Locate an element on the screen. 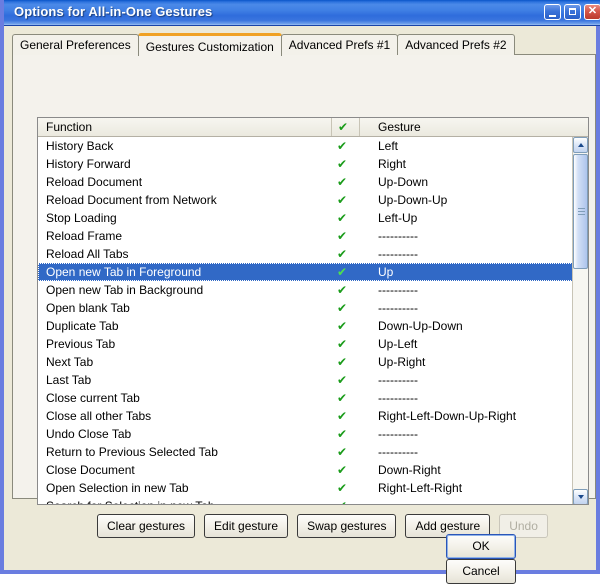 The width and height of the screenshot is (600, 584). cell-gesture: Down-Right is located at coordinates (409, 470).